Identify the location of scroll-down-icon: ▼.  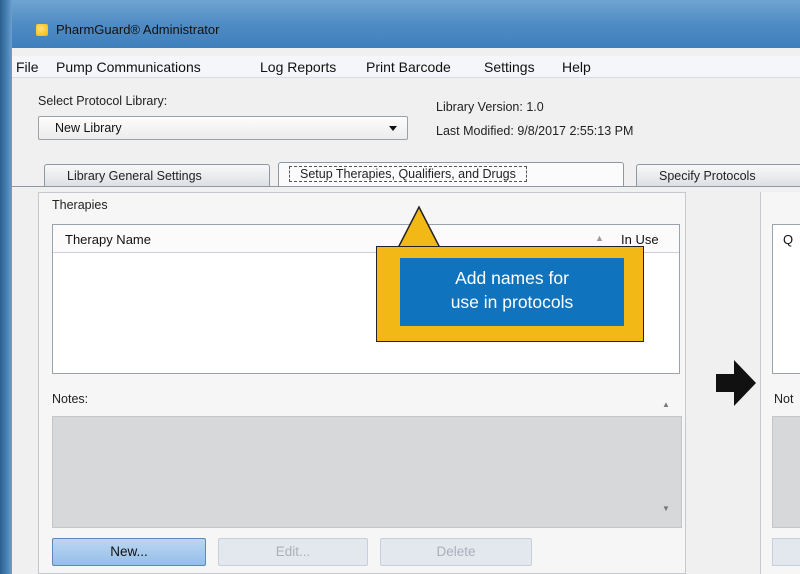
(666, 508).